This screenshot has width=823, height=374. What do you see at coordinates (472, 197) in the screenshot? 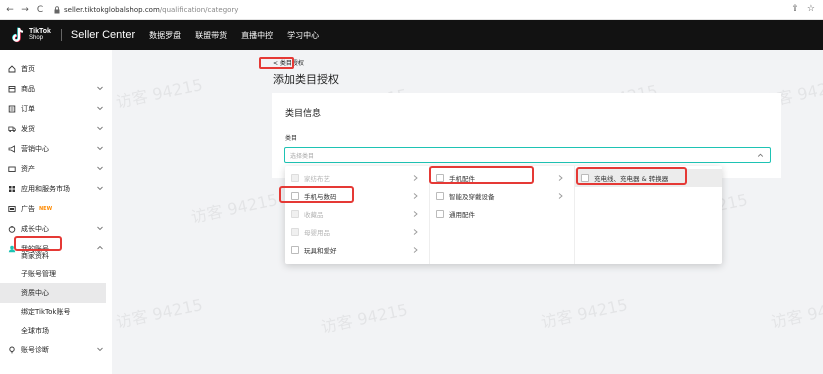
I see `cascader-option-label: 智能及穿戴设备` at bounding box center [472, 197].